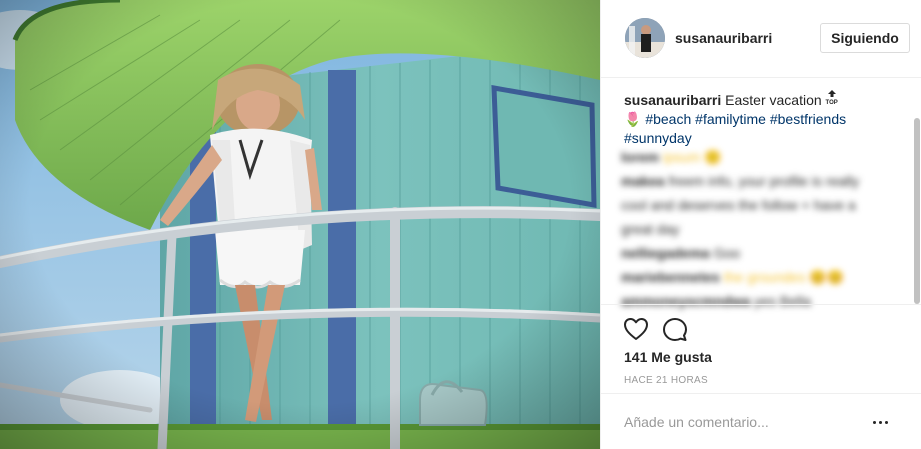  I want to click on heart-icon, so click(636, 329).